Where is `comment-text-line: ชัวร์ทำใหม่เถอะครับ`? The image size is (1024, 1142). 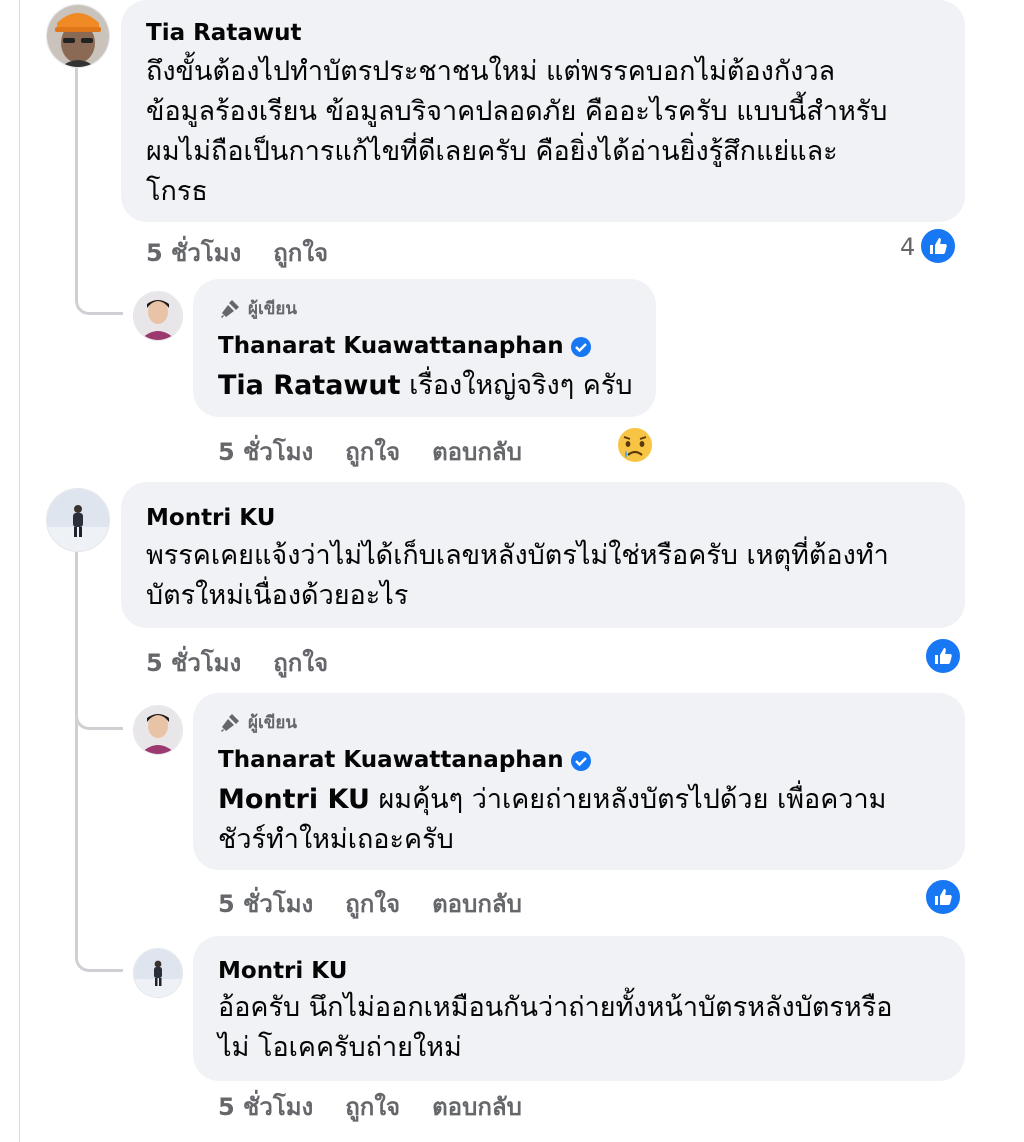
comment-text-line: ชัวร์ทำใหม่เถอะครับ is located at coordinates (336, 839).